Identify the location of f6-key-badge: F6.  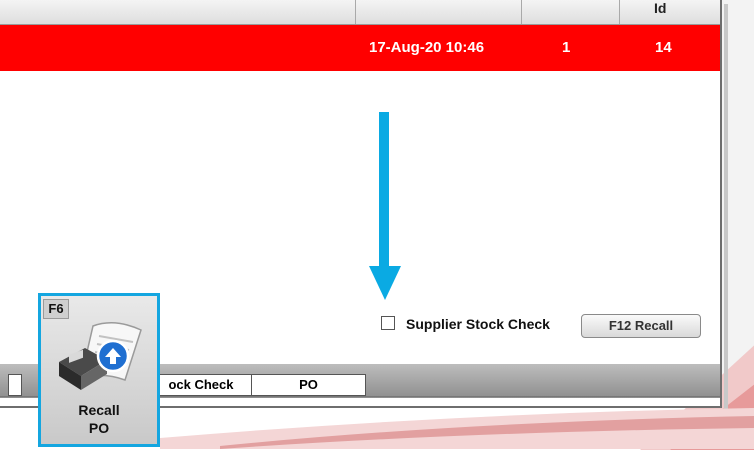
(56, 309).